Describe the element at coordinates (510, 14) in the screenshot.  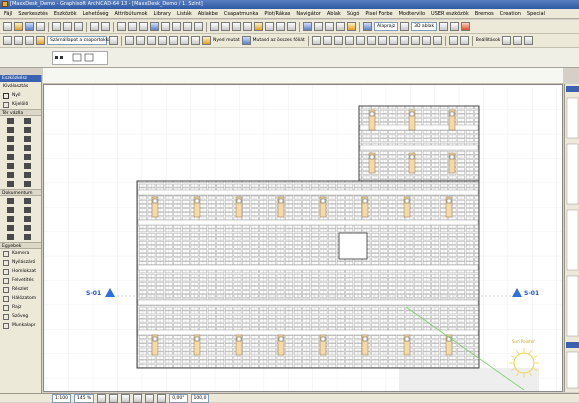
I see `menu-item: Creation` at that location.